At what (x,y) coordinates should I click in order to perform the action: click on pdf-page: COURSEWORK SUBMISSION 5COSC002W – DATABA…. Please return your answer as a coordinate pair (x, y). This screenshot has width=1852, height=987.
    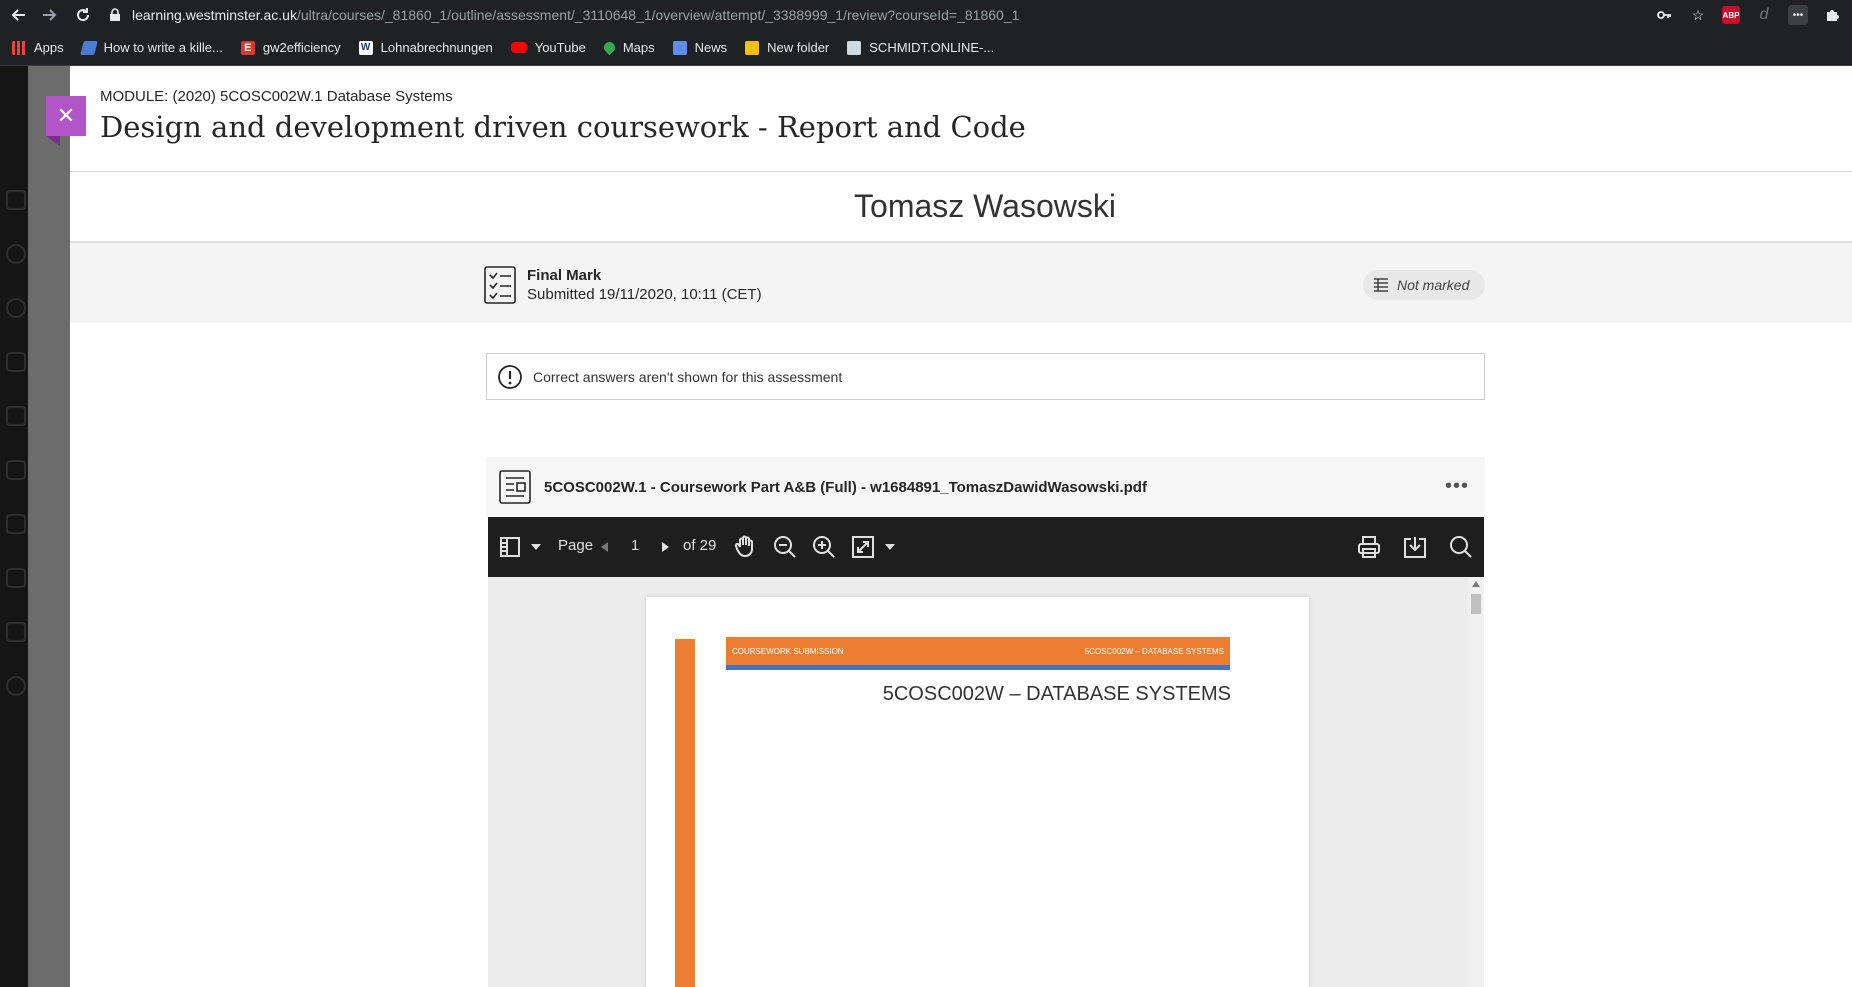
    Looking at the image, I should click on (977, 792).